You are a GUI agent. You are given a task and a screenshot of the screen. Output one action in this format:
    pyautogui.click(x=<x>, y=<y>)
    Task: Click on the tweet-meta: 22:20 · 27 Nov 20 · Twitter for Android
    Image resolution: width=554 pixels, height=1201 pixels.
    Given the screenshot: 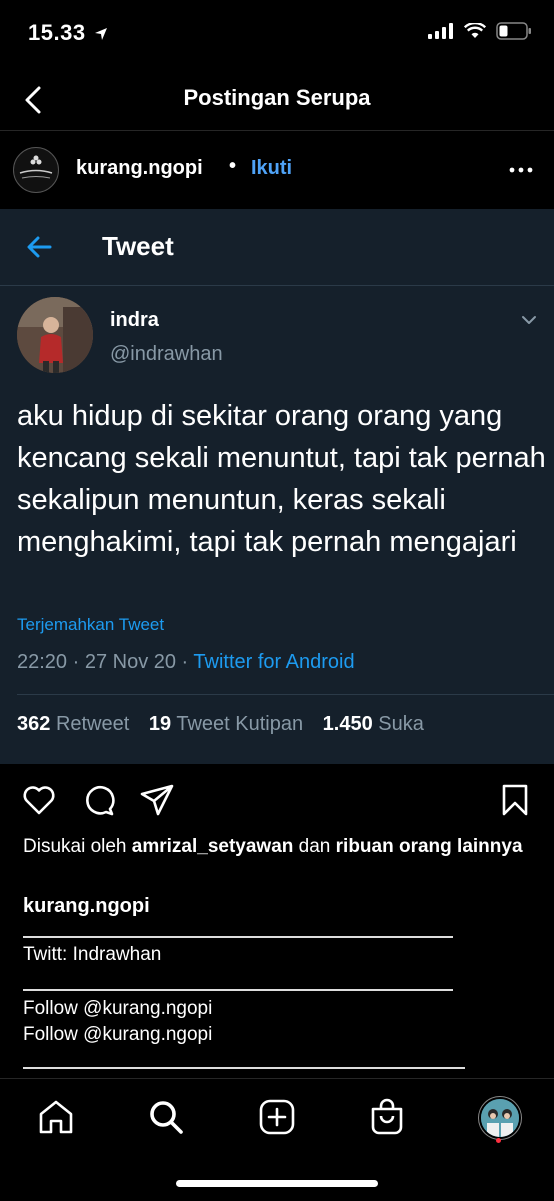 What is the action you would take?
    pyautogui.click(x=186, y=662)
    